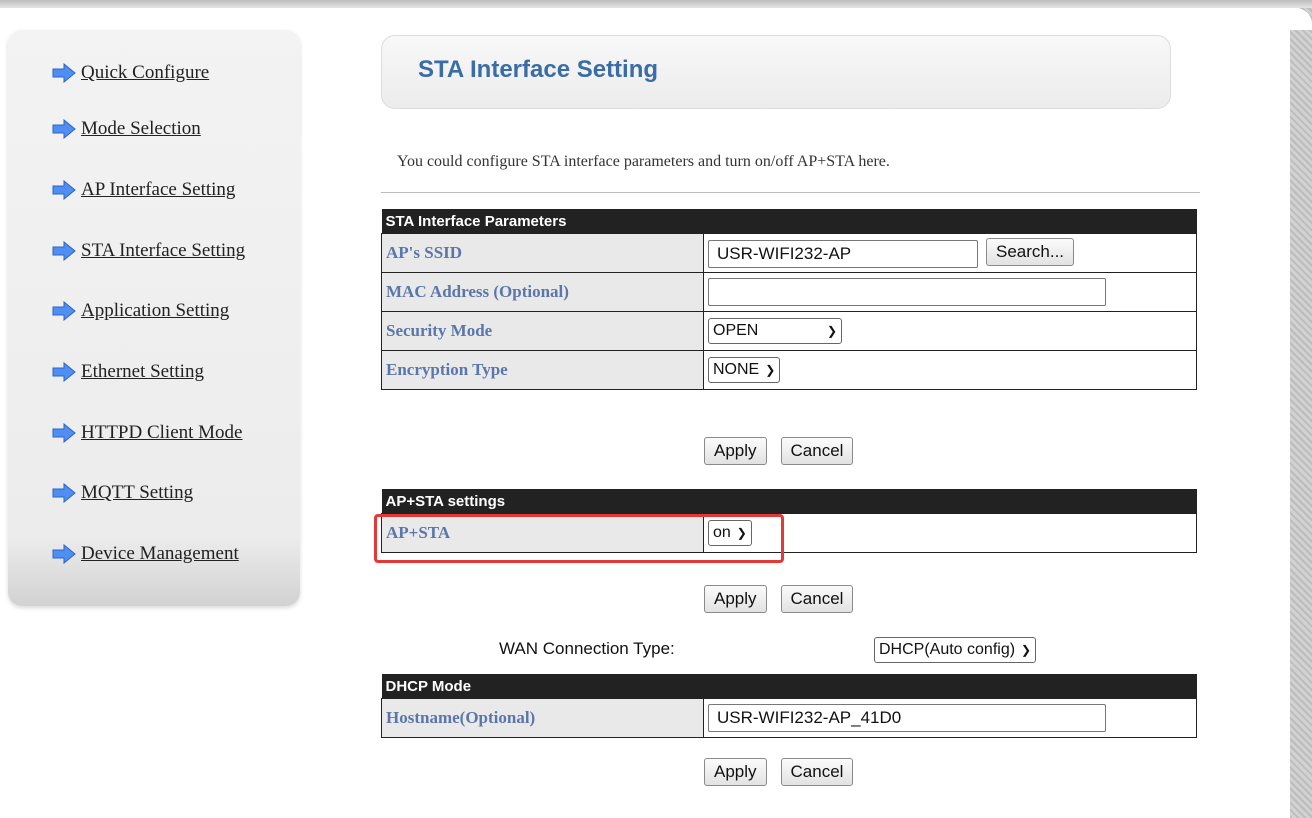 This screenshot has width=1312, height=818. I want to click on table-row: Security Mode OPEN ❯, so click(789, 331).